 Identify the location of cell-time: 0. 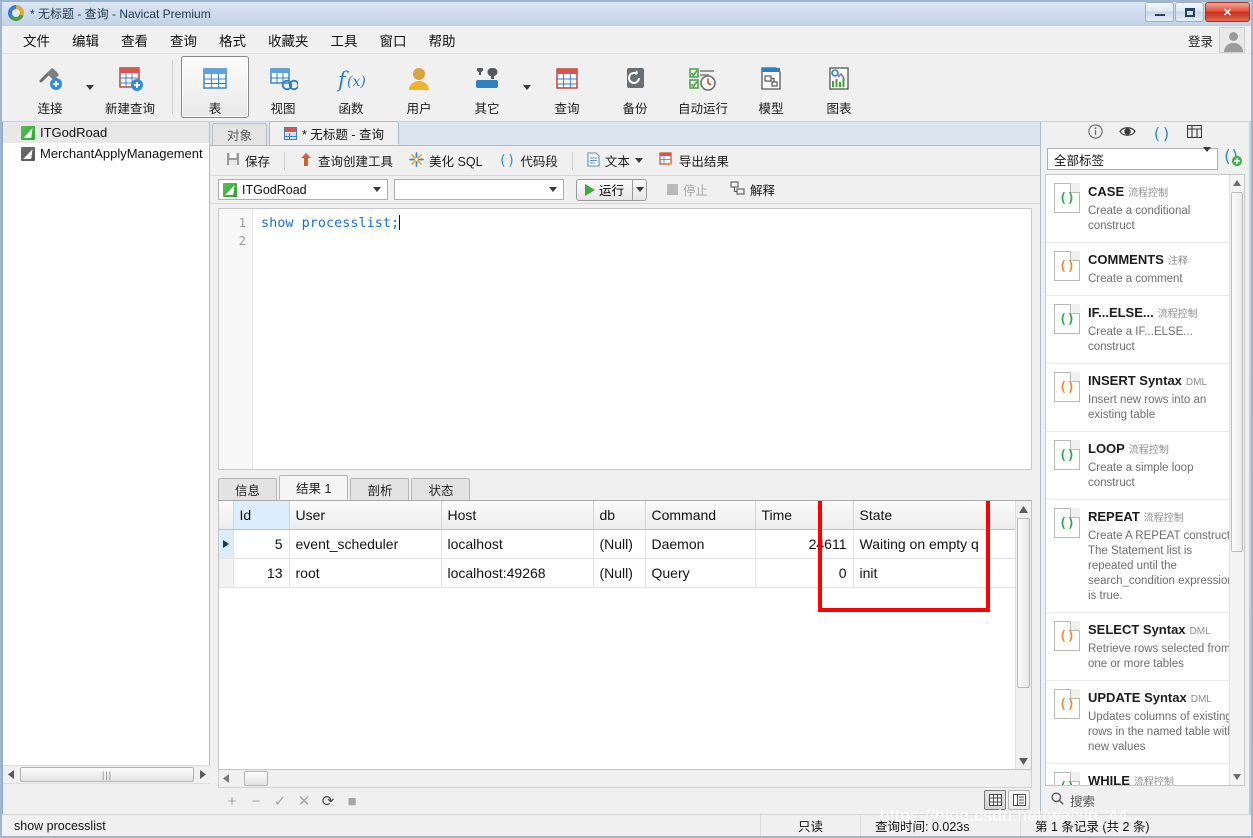
(804, 573).